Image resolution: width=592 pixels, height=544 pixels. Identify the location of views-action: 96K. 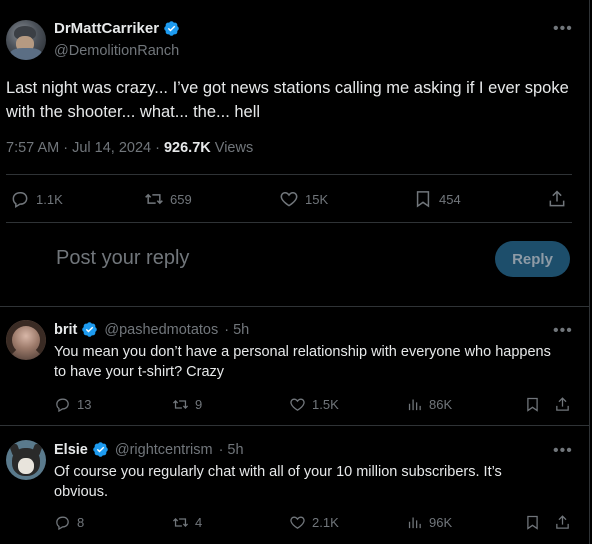
(429, 522).